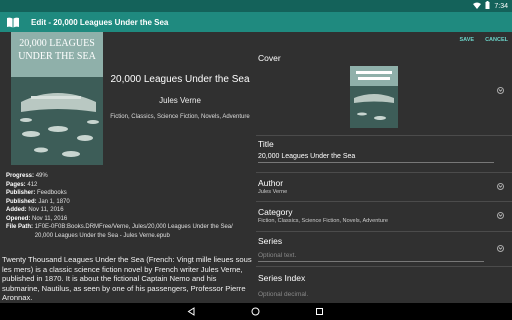 The image size is (512, 320). Describe the element at coordinates (467, 40) in the screenshot. I see `save-button: SAVE` at that location.